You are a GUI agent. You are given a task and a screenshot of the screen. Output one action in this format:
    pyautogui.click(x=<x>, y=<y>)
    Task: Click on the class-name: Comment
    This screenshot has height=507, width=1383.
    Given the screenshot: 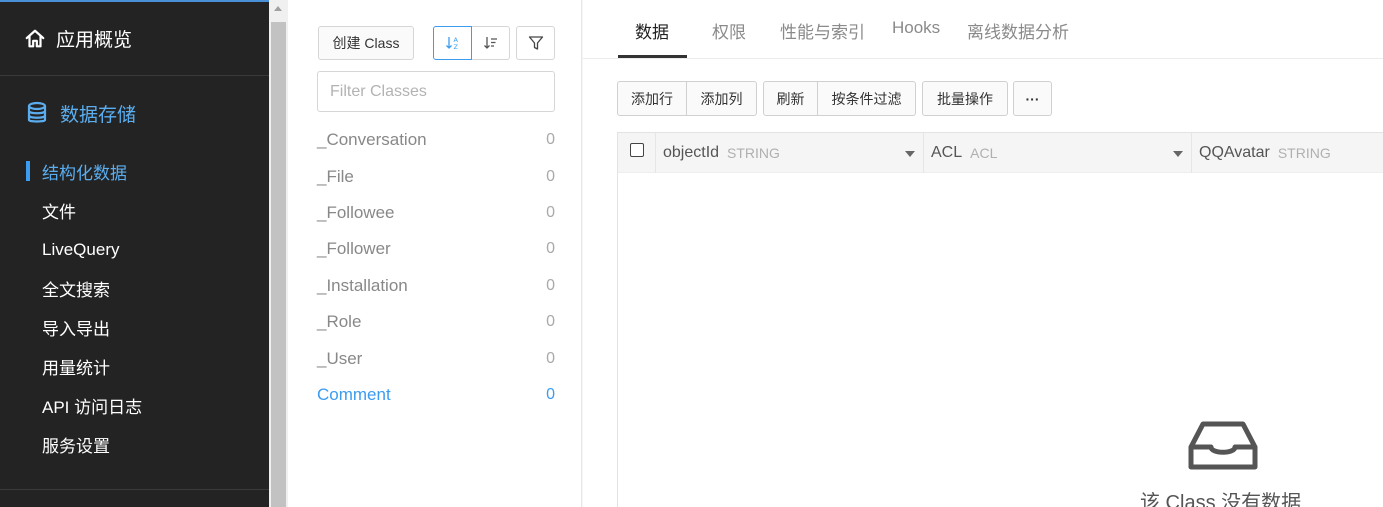 What is the action you would take?
    pyautogui.click(x=354, y=394)
    